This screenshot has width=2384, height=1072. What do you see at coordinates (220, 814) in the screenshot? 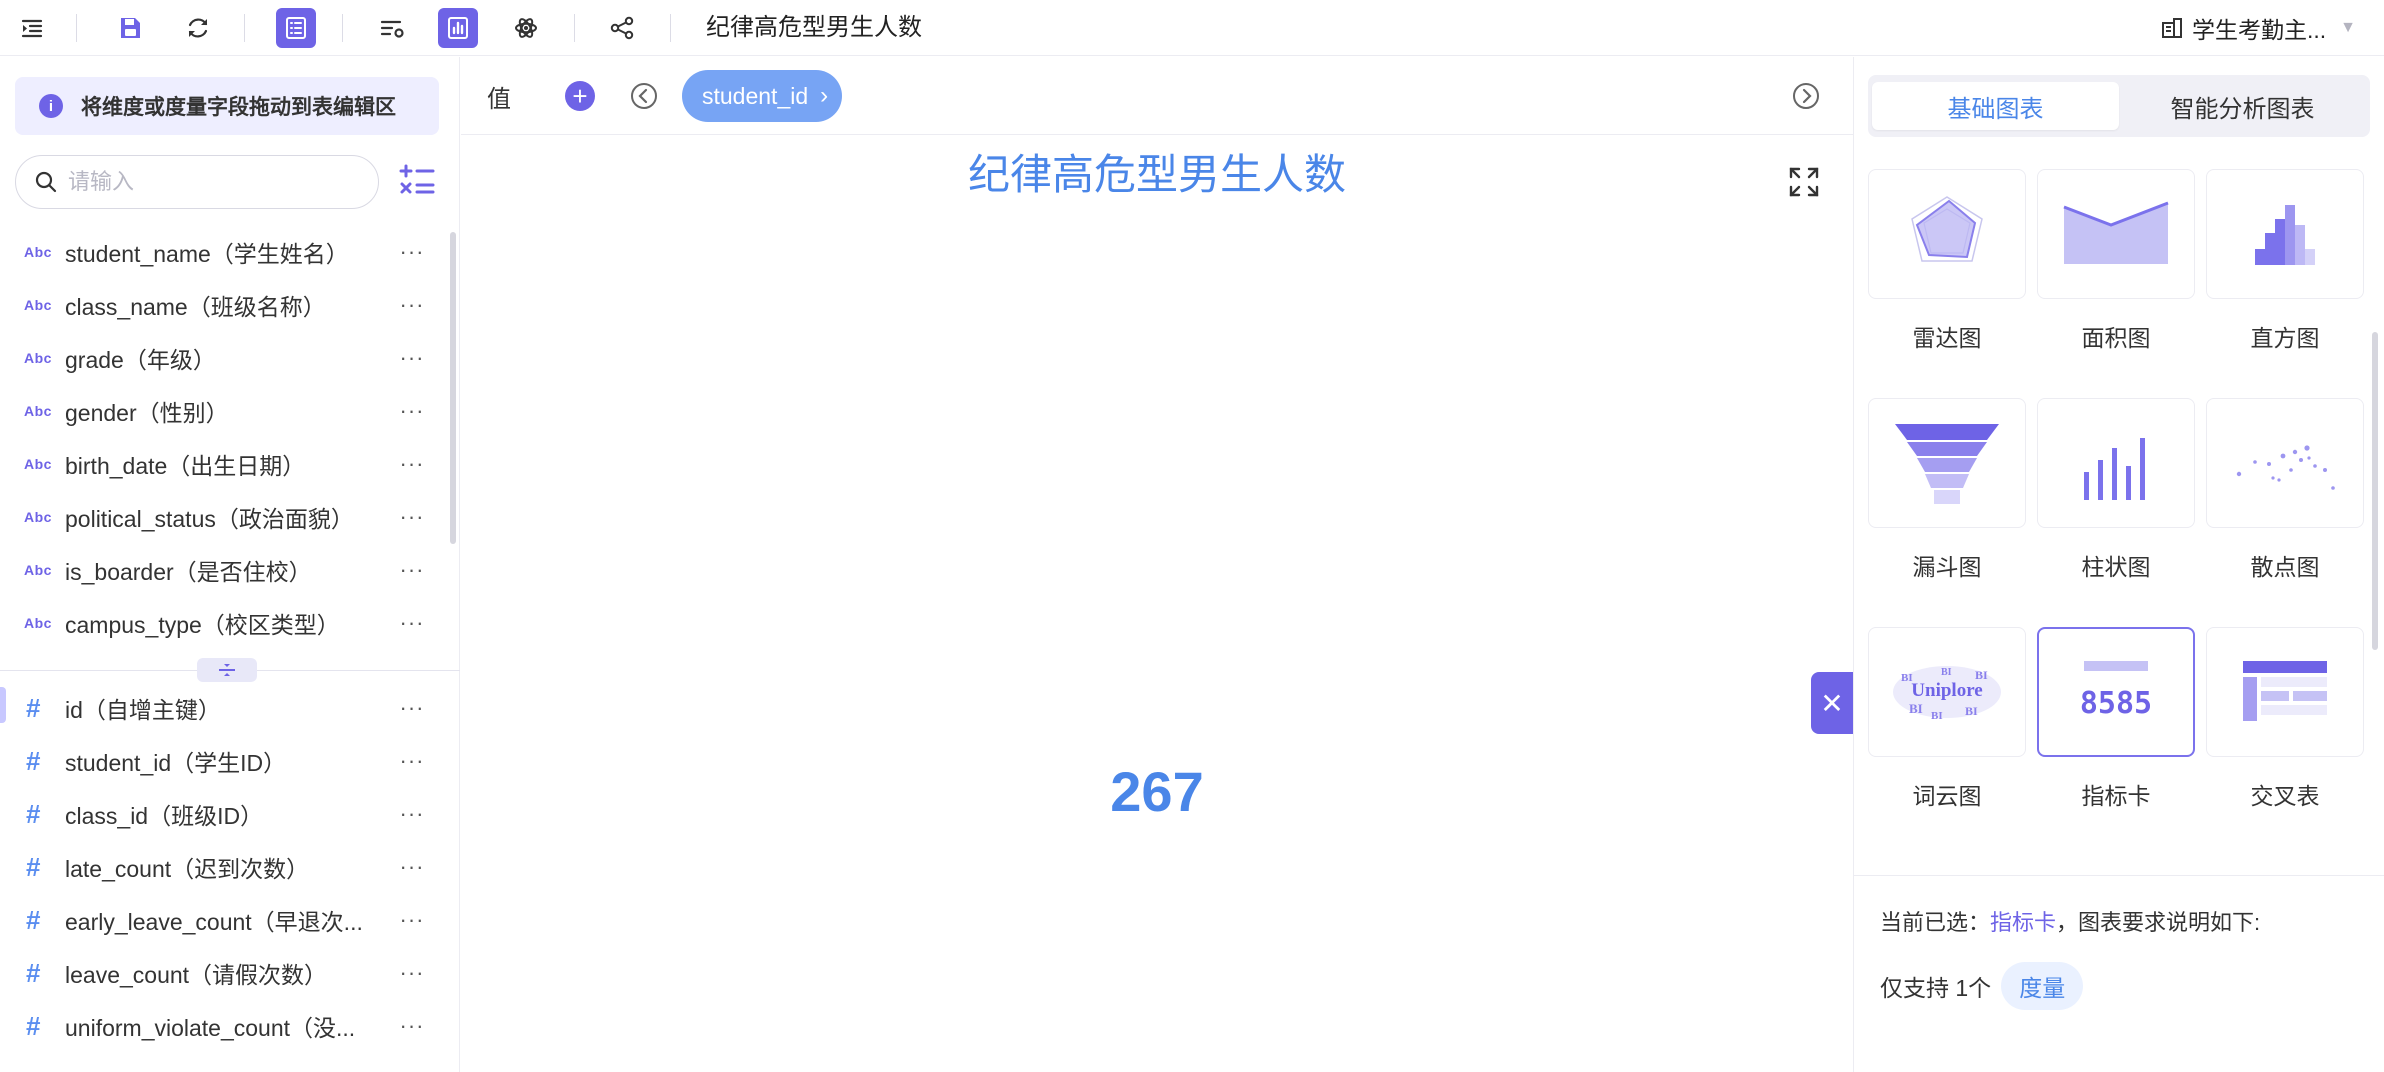
I see `measure-field-item: # class_id（班级ID） ···` at bounding box center [220, 814].